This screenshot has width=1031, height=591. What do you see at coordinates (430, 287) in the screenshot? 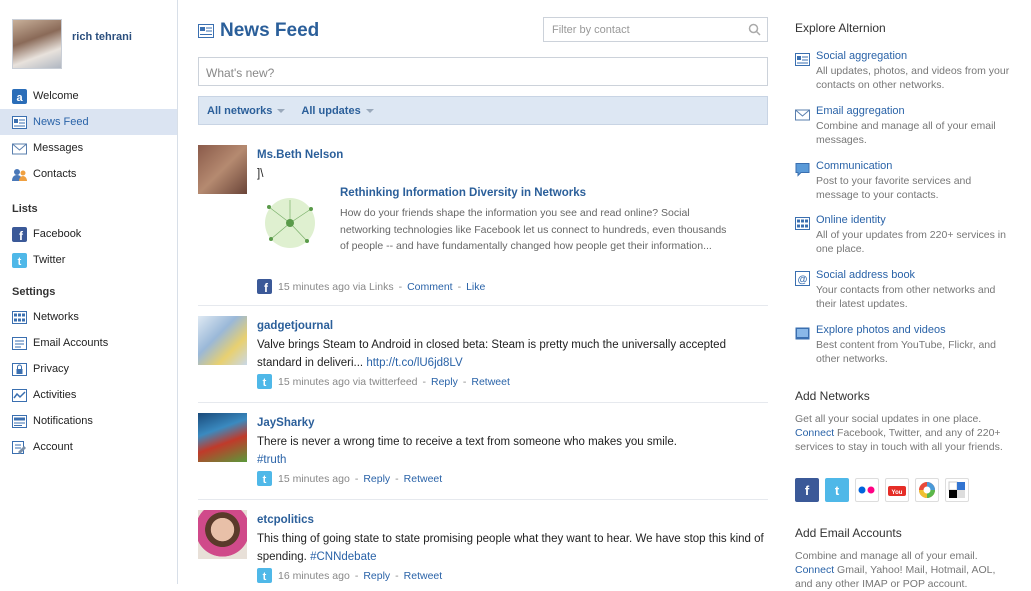
I see `comment-link: Comment` at bounding box center [430, 287].